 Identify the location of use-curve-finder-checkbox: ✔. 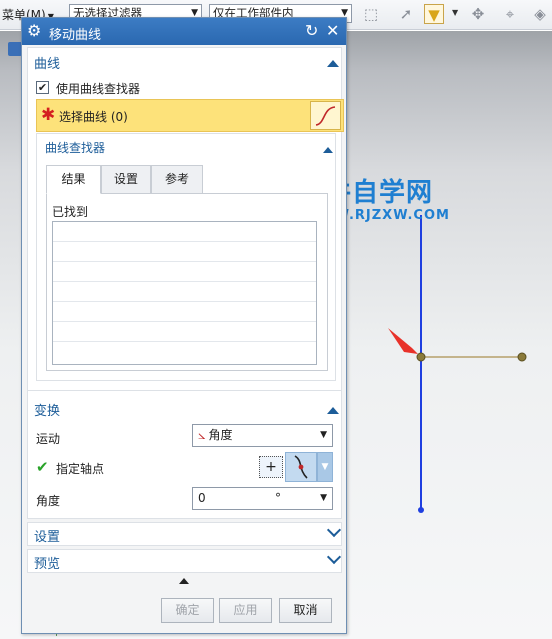
(42, 87).